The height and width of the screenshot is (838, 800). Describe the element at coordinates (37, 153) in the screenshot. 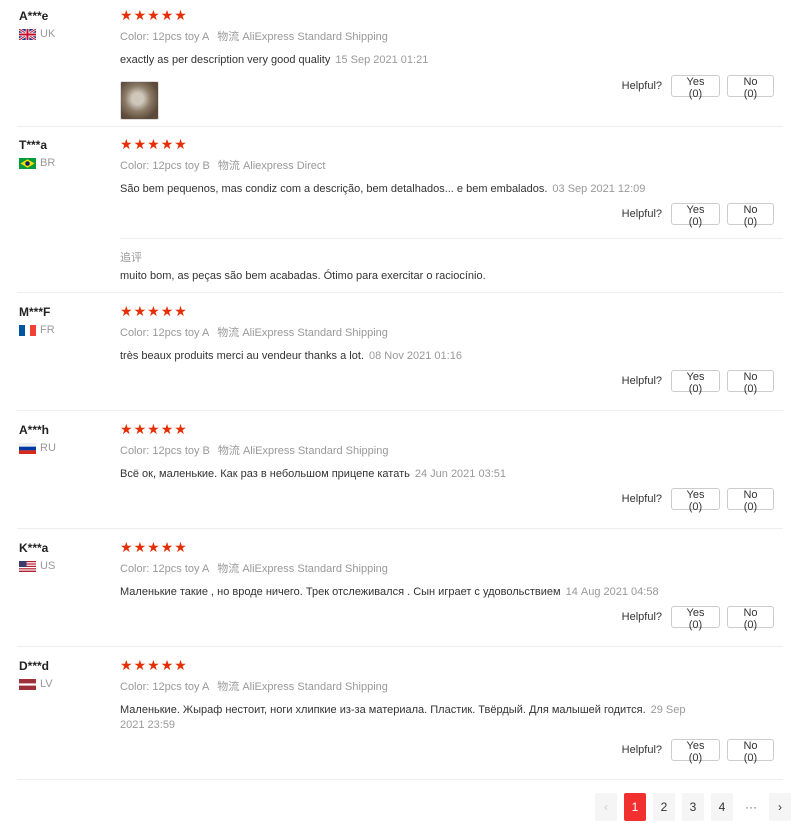

I see `reviewer: T***a BR` at that location.